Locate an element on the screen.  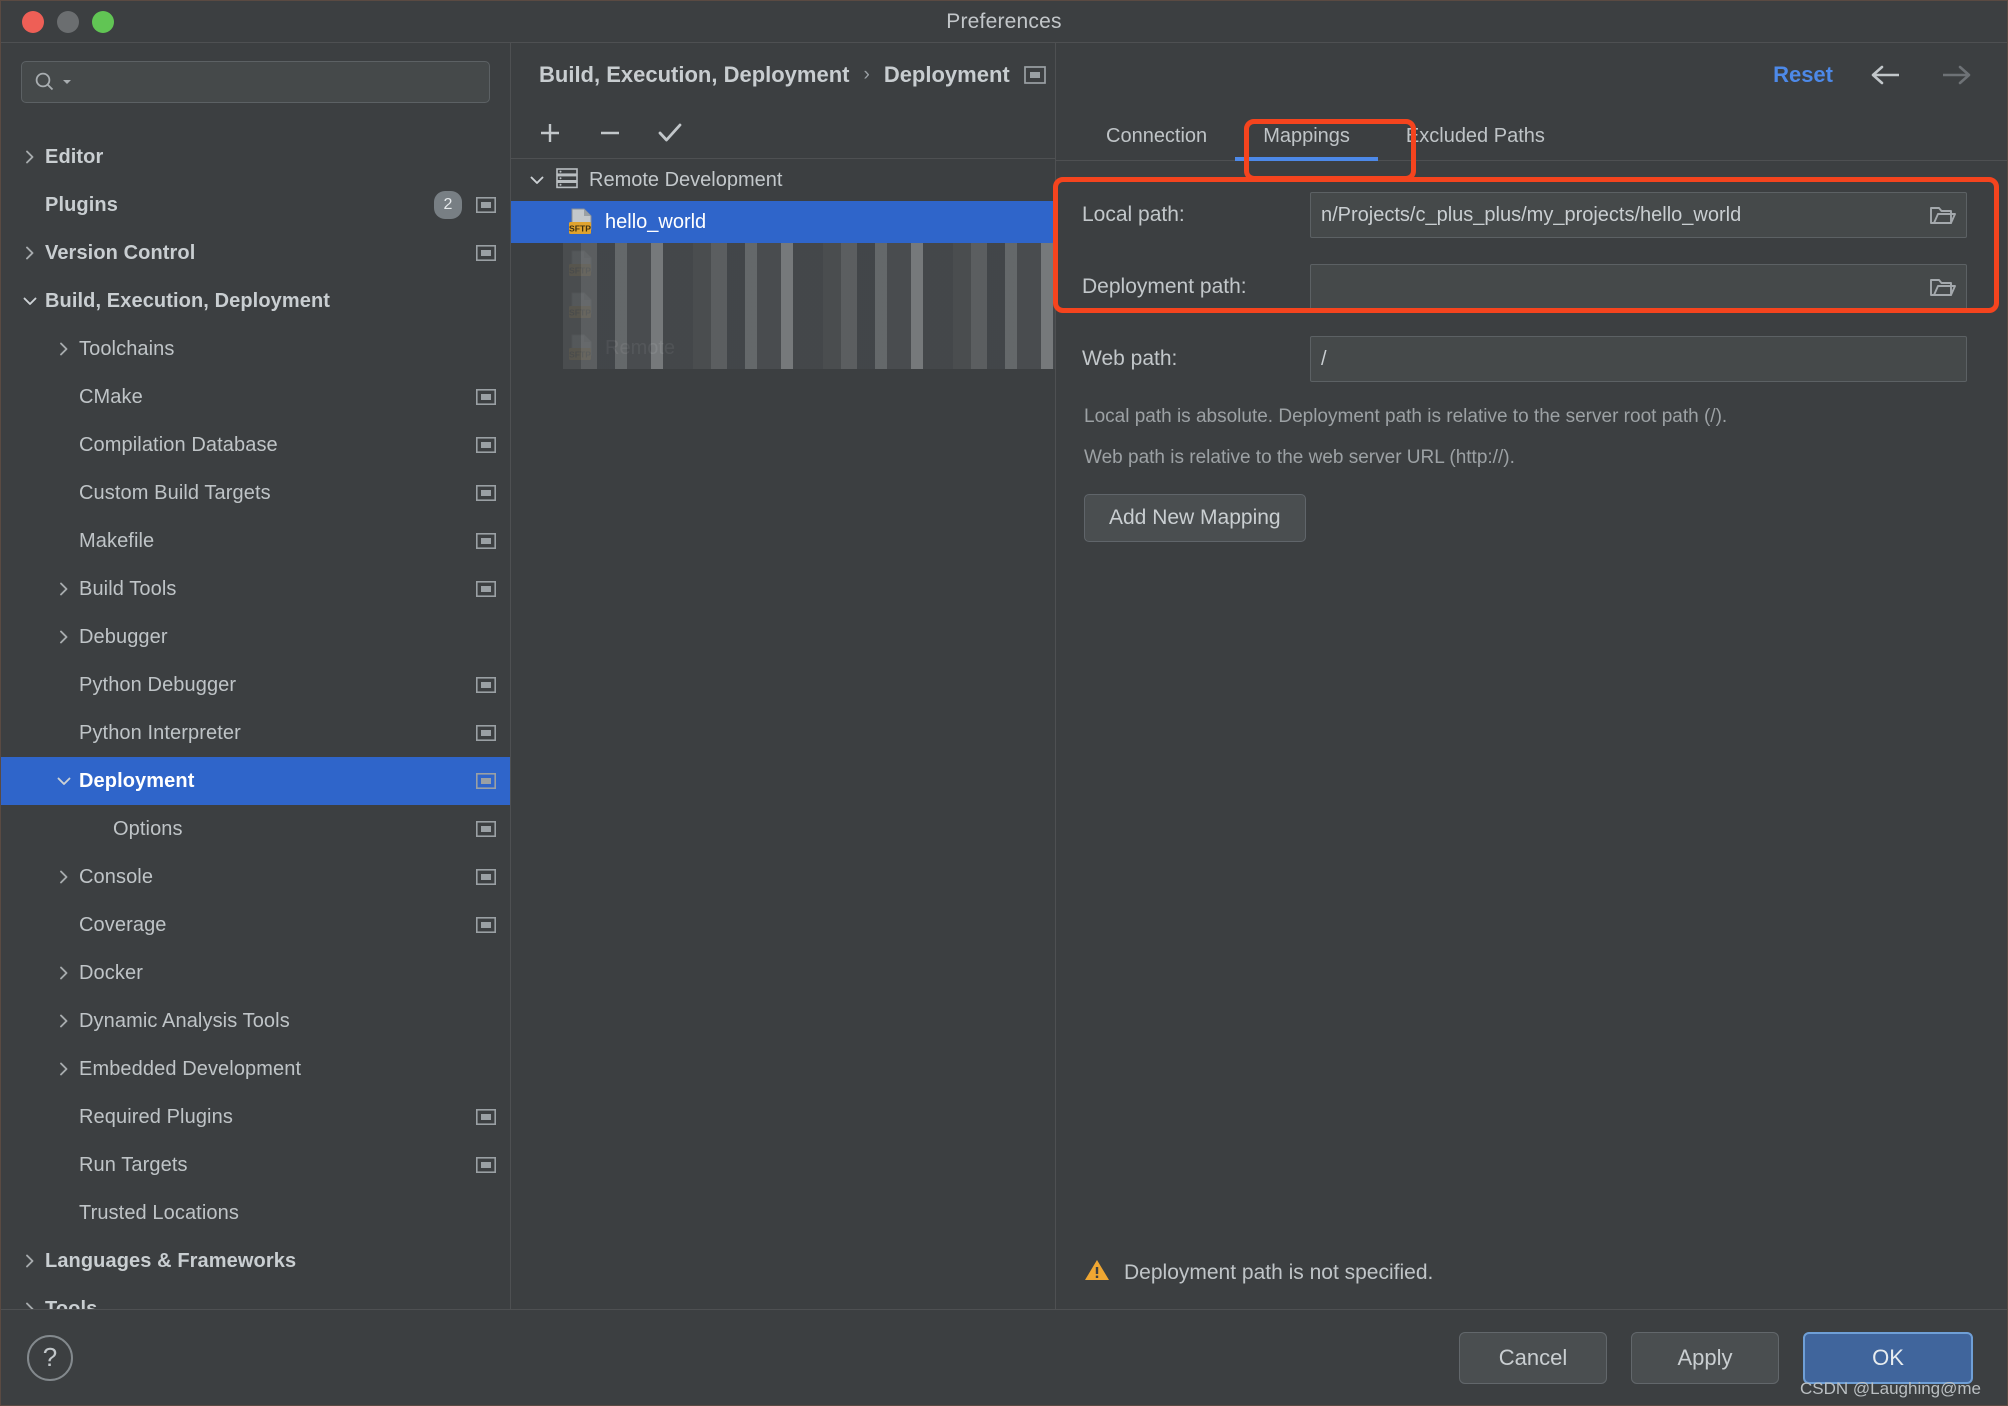
maximize-window-button is located at coordinates (103, 21).